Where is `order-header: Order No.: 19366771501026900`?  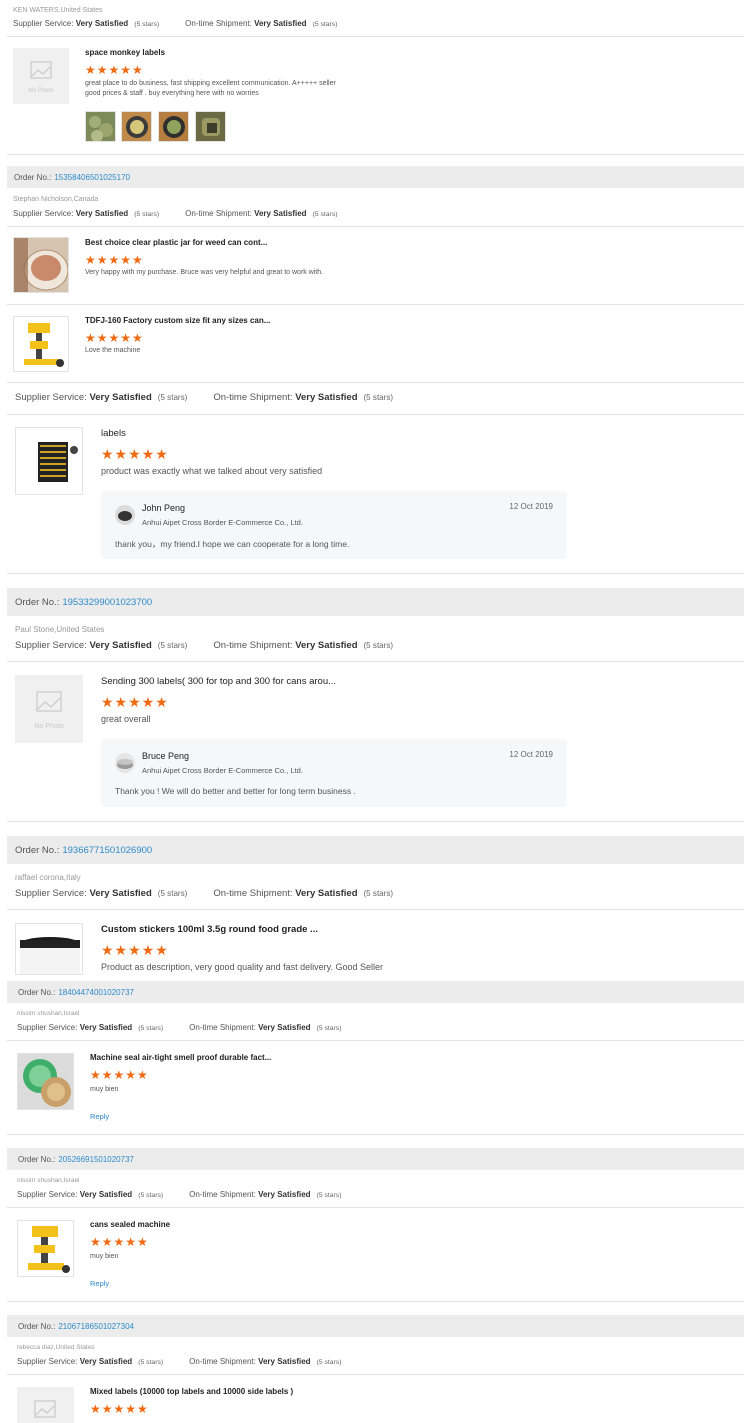 order-header: Order No.: 19366771501026900 is located at coordinates (375, 850).